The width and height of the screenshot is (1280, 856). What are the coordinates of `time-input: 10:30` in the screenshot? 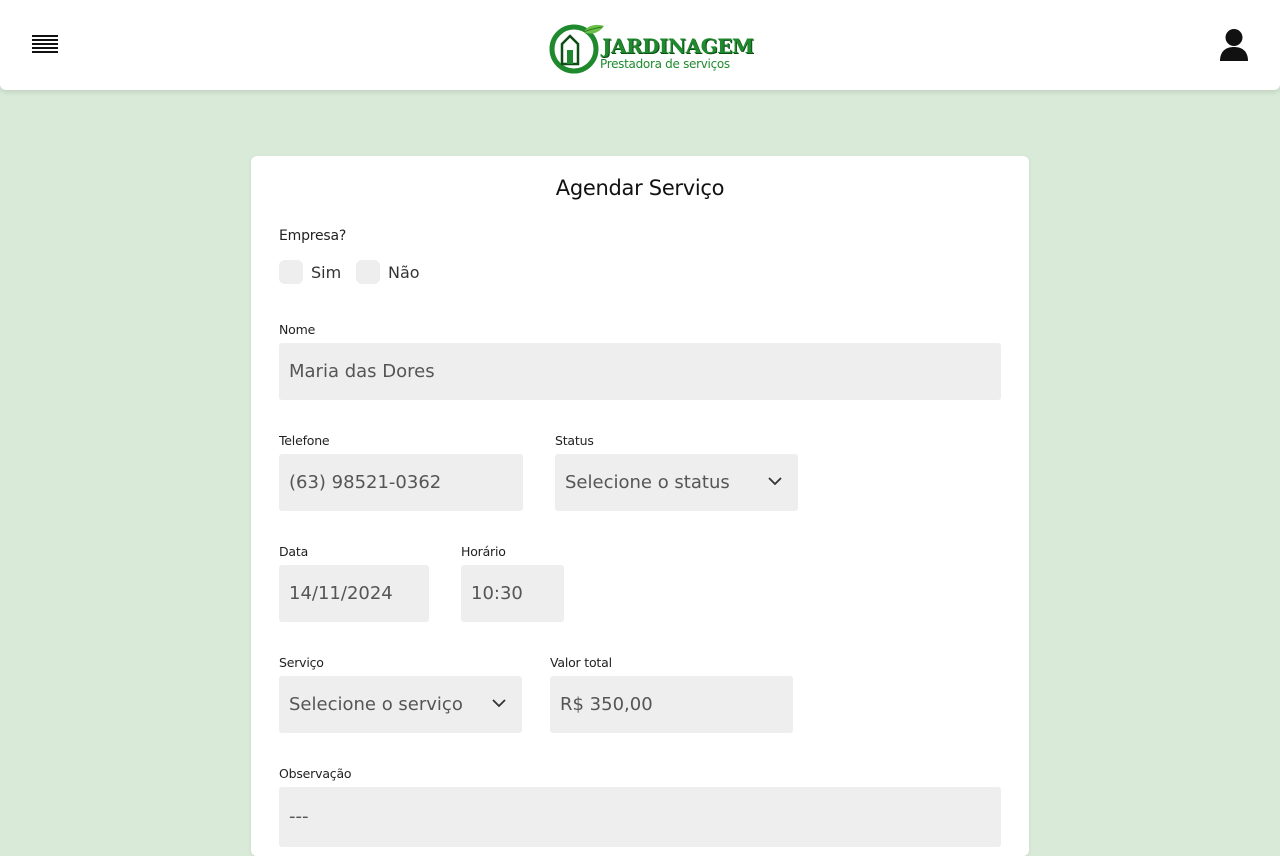 It's located at (512, 593).